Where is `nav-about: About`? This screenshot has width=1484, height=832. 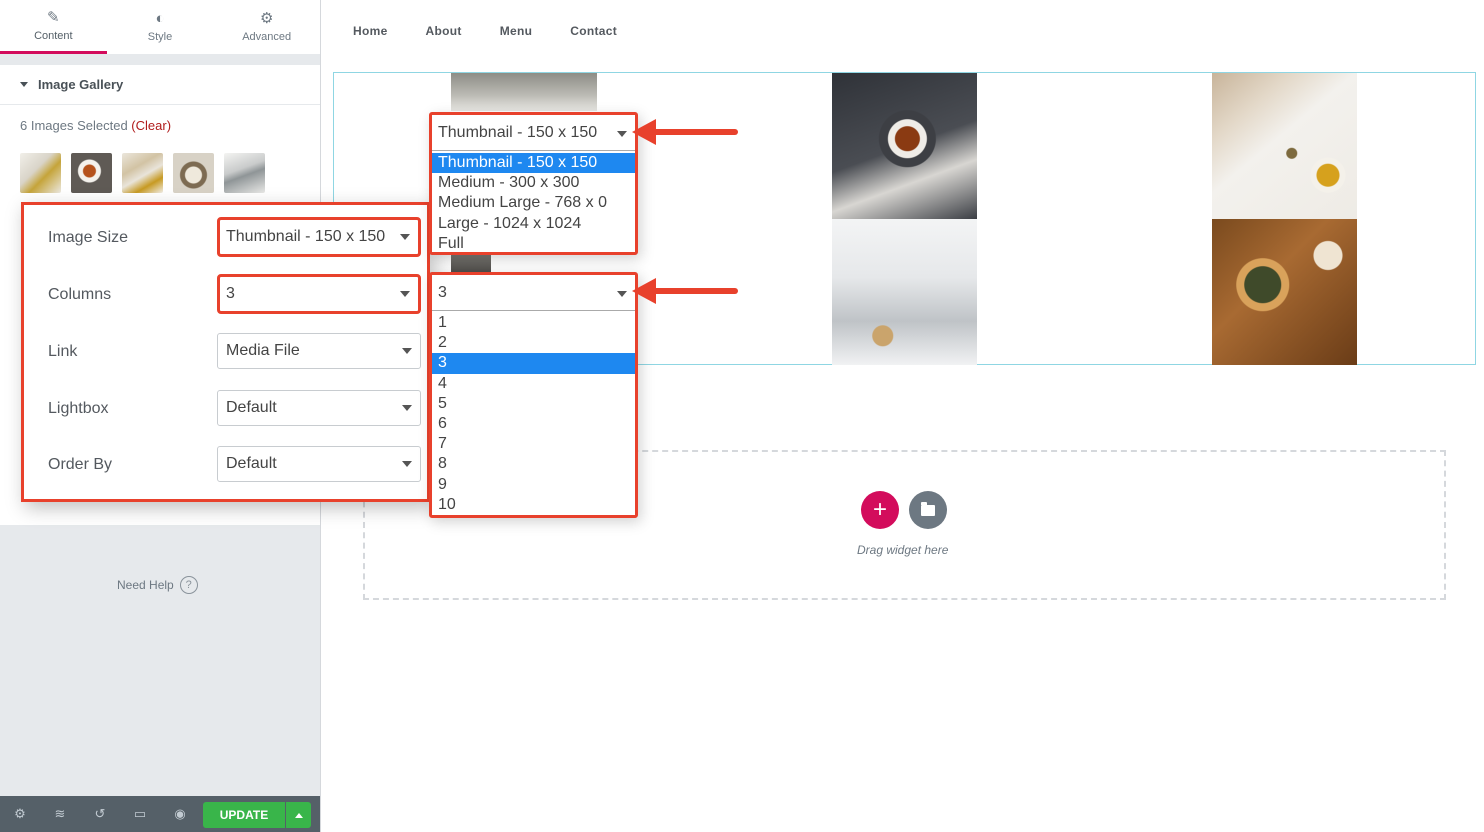
nav-about: About is located at coordinates (444, 31).